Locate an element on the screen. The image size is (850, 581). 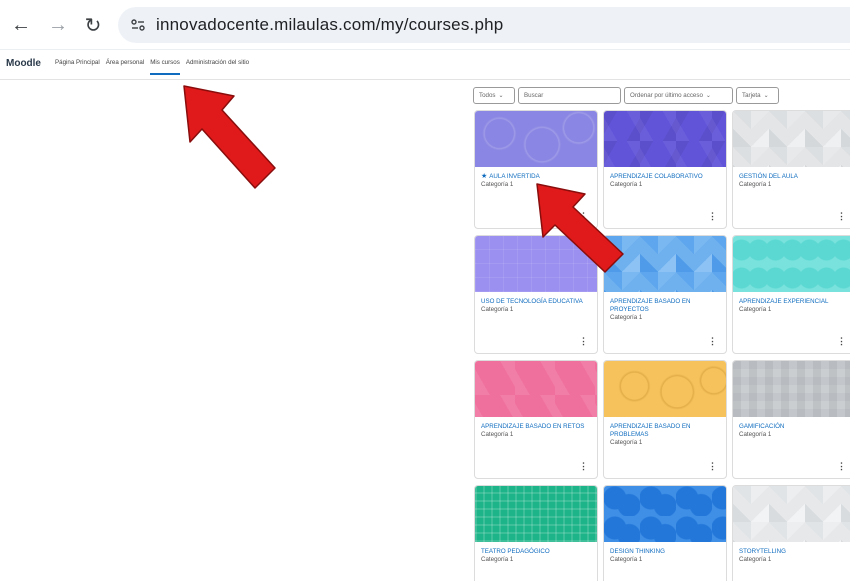
back-arrow-icon: ← is located at coordinates (21, 25).